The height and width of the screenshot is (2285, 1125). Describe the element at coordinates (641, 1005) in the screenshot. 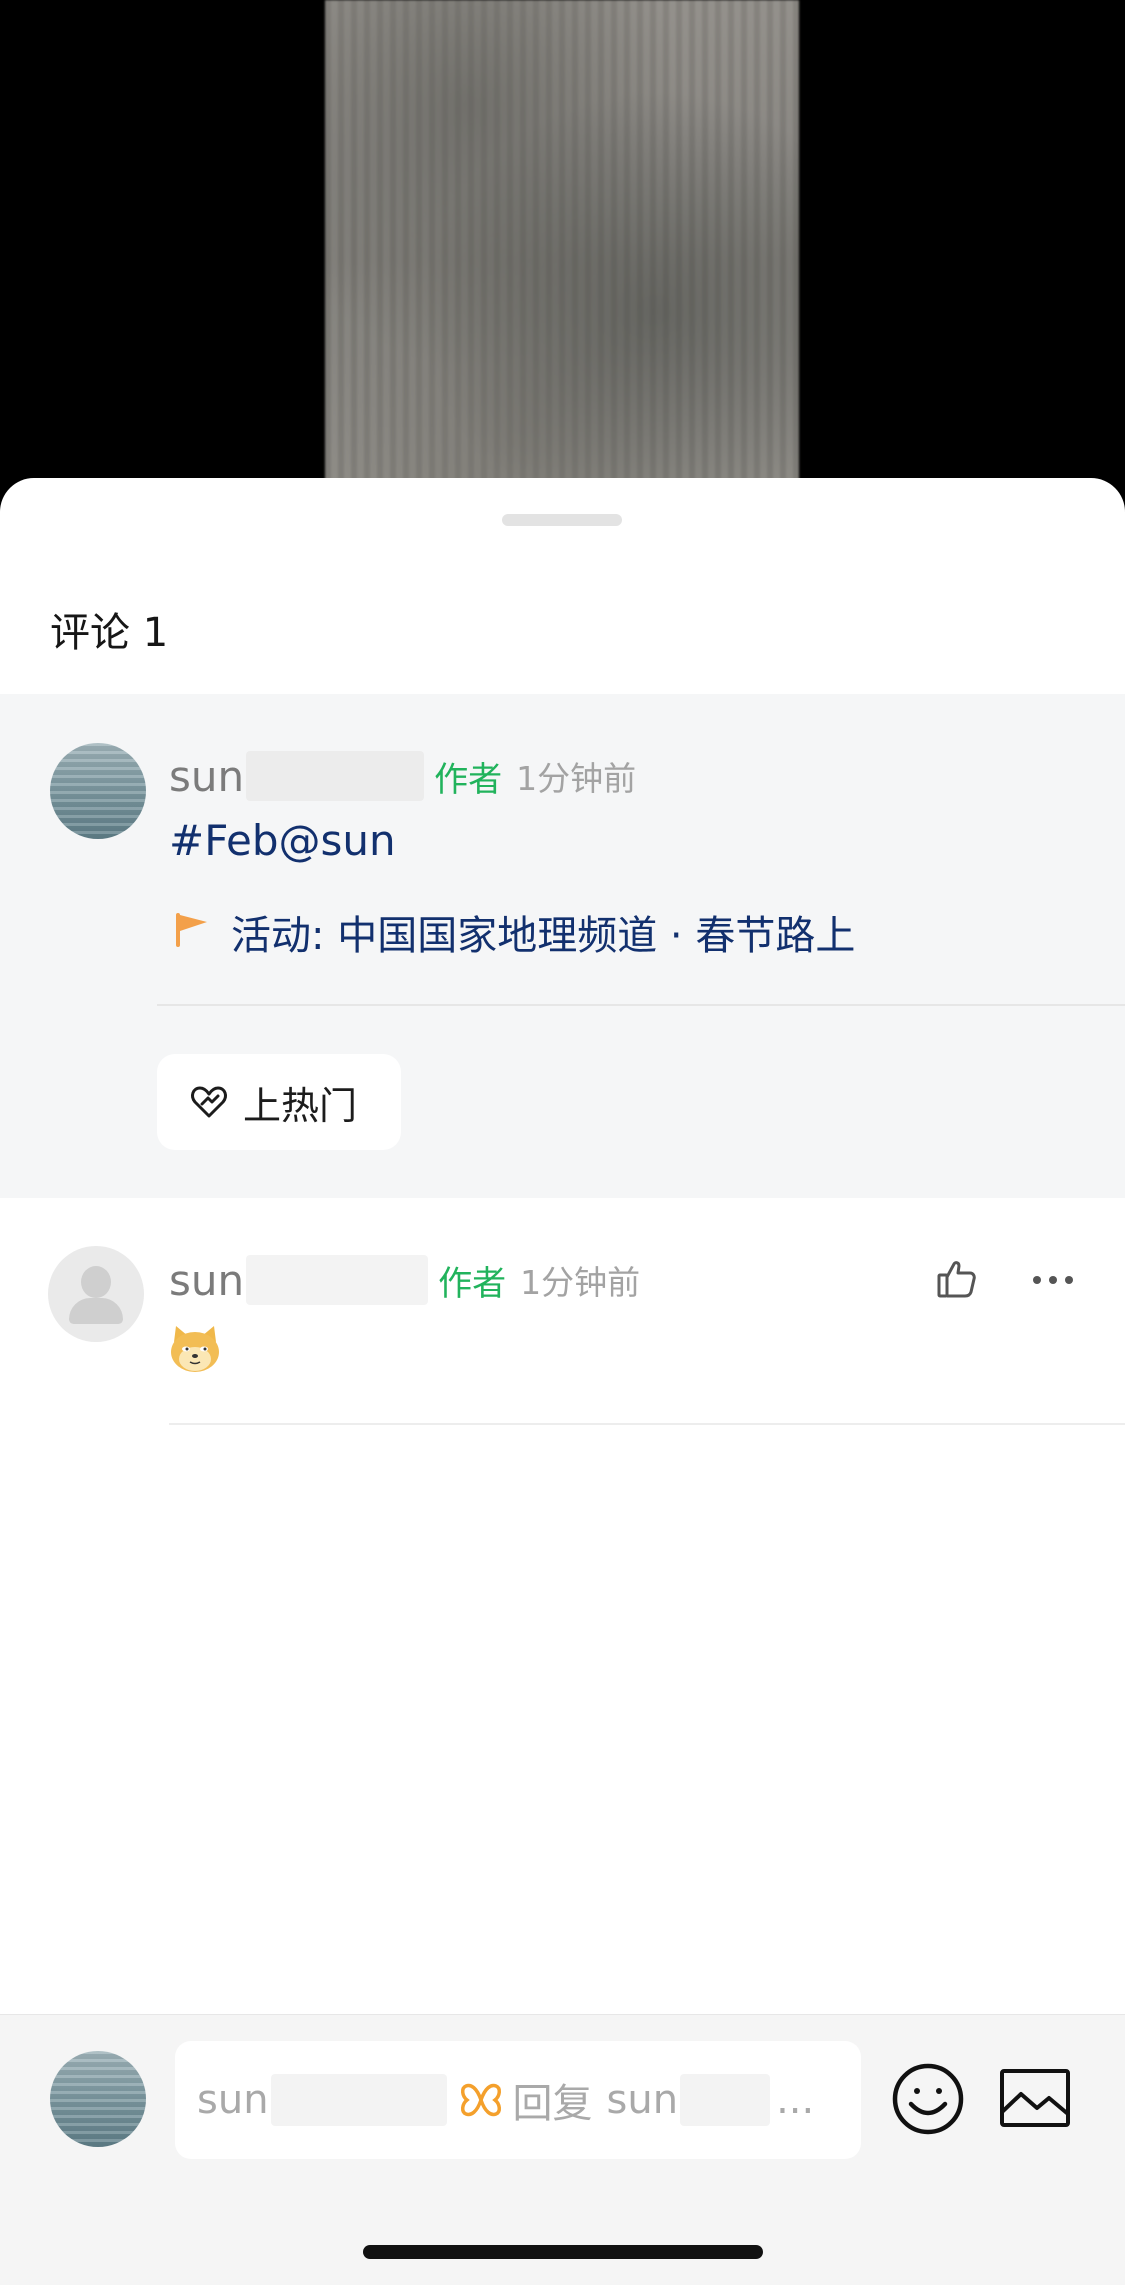

I see `pinned-divider` at that location.